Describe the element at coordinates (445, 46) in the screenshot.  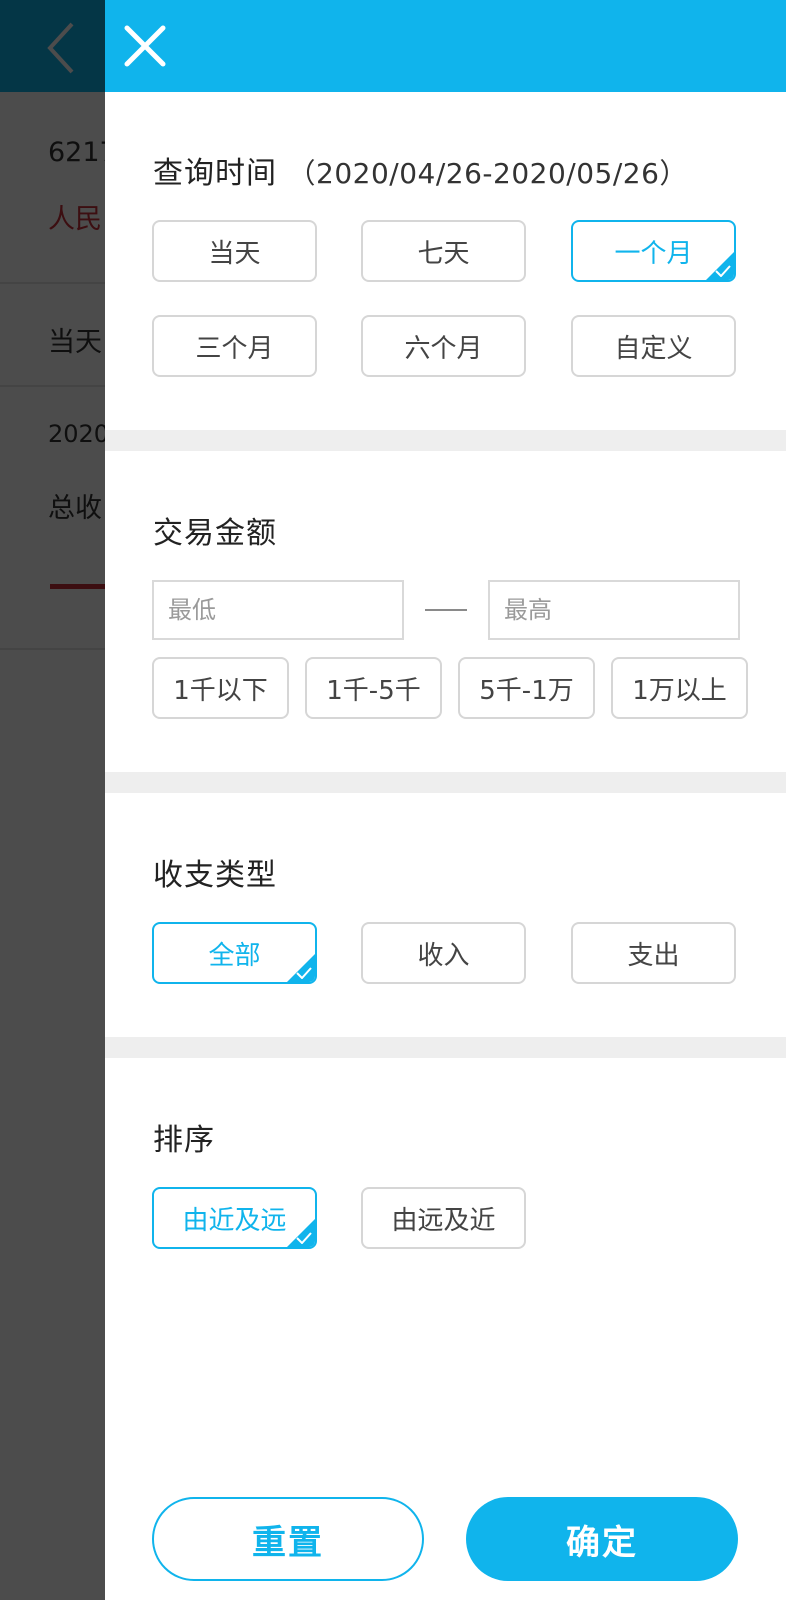
I see `drawer-header` at that location.